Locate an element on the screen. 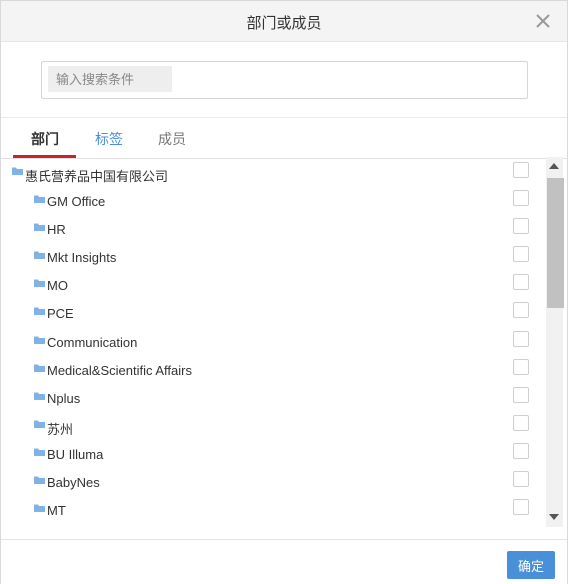 The width and height of the screenshot is (568, 584). tree-row: BU Illuma is located at coordinates (273, 455).